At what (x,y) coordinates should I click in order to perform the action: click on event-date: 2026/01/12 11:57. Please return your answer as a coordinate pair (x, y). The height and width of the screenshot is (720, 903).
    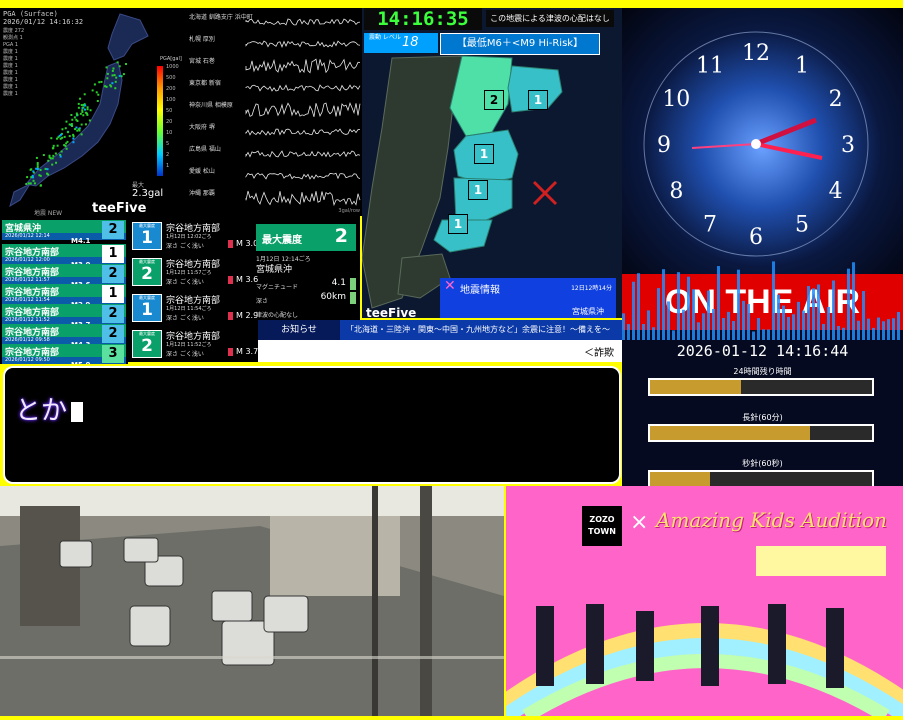
    Looking at the image, I should click on (27, 280).